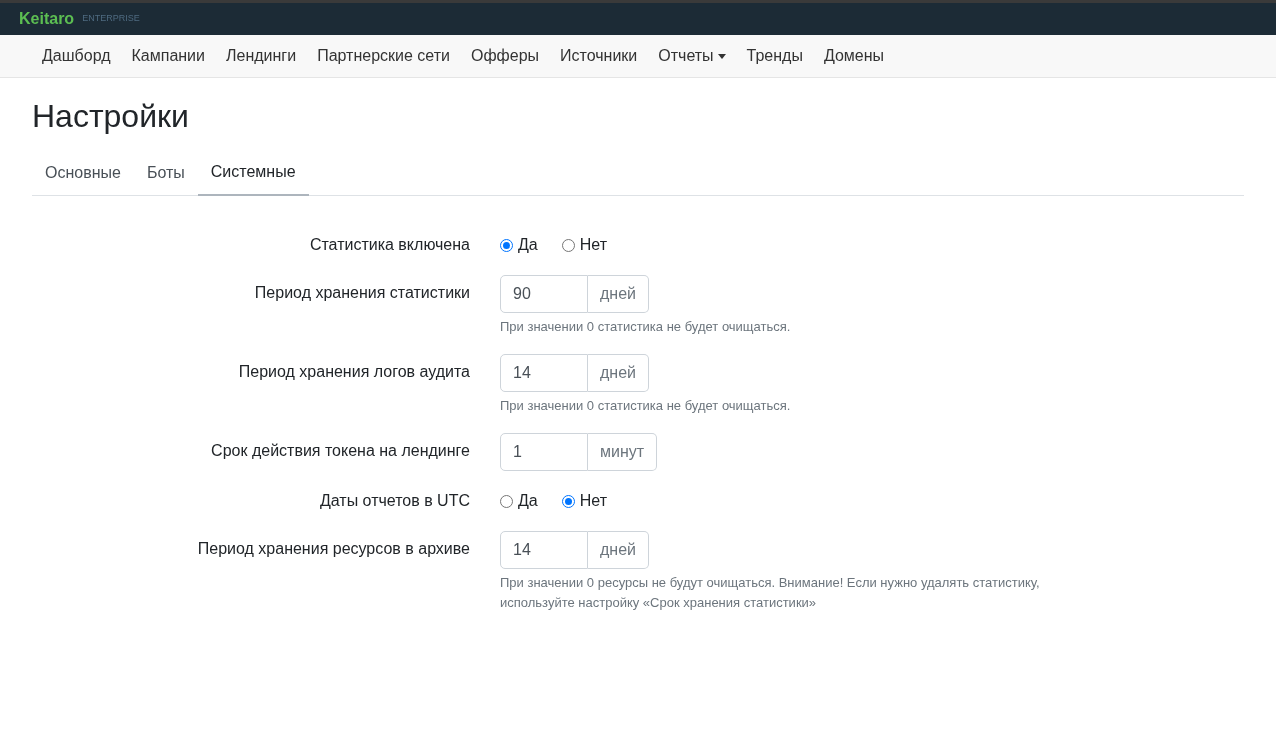  I want to click on tab: Основные, so click(83, 172).